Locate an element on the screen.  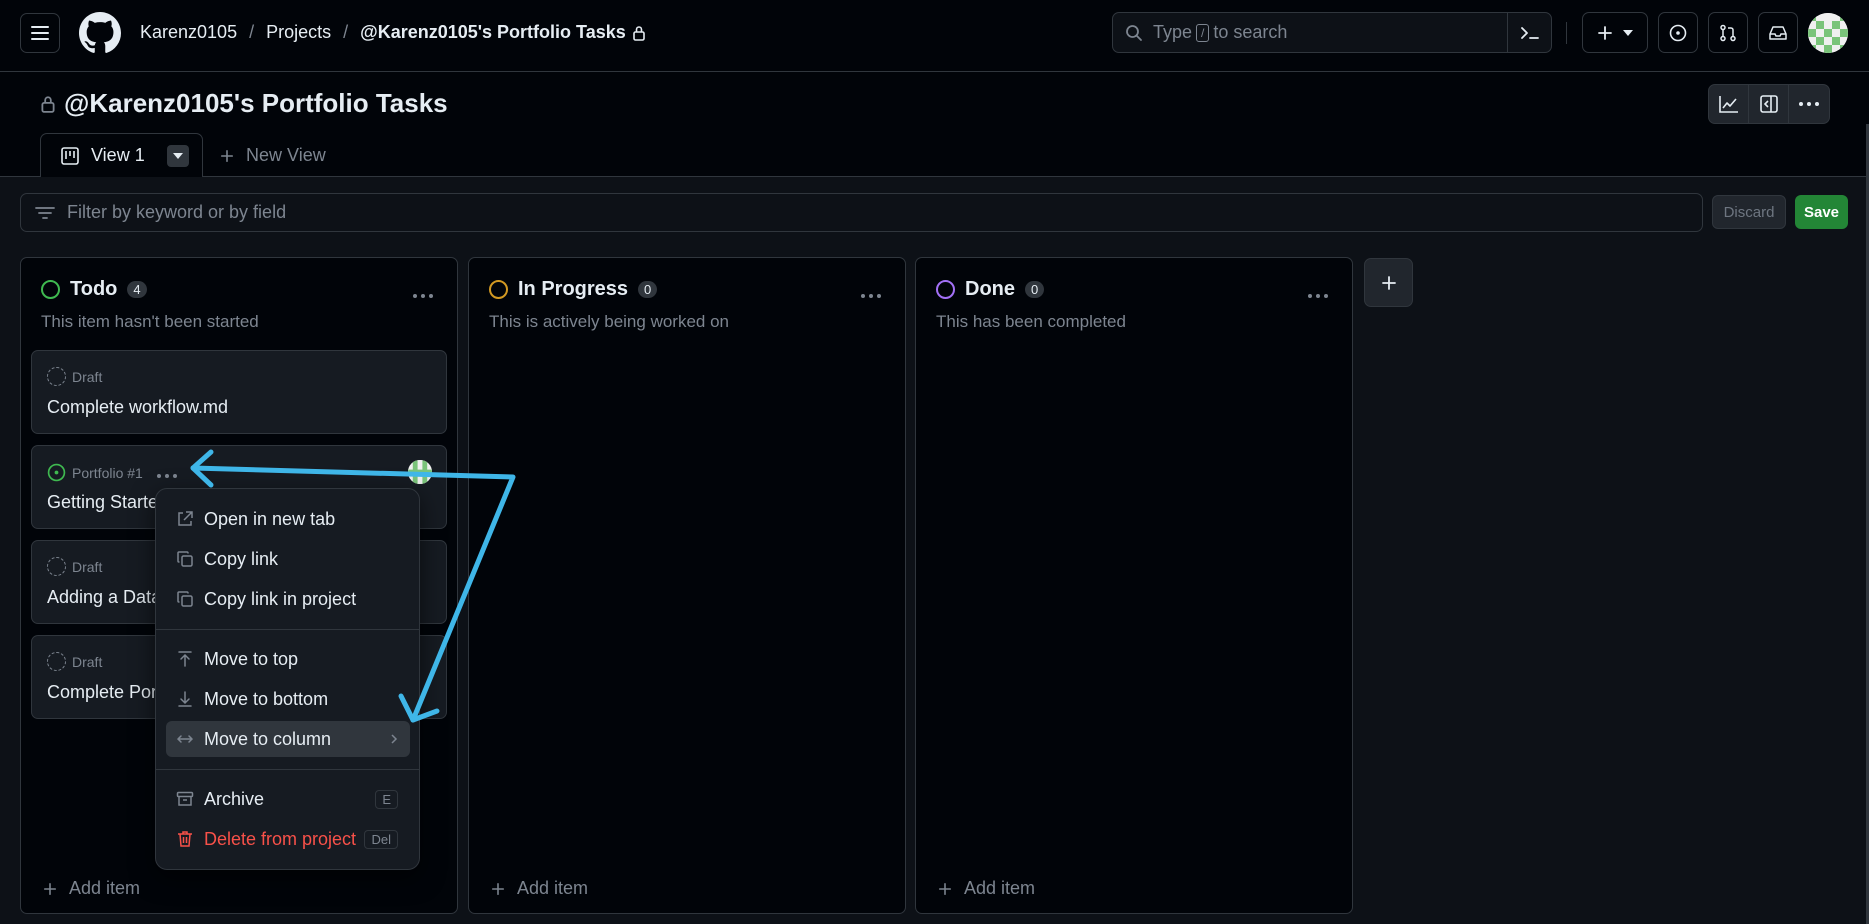
copy-icon is located at coordinates (185, 599).